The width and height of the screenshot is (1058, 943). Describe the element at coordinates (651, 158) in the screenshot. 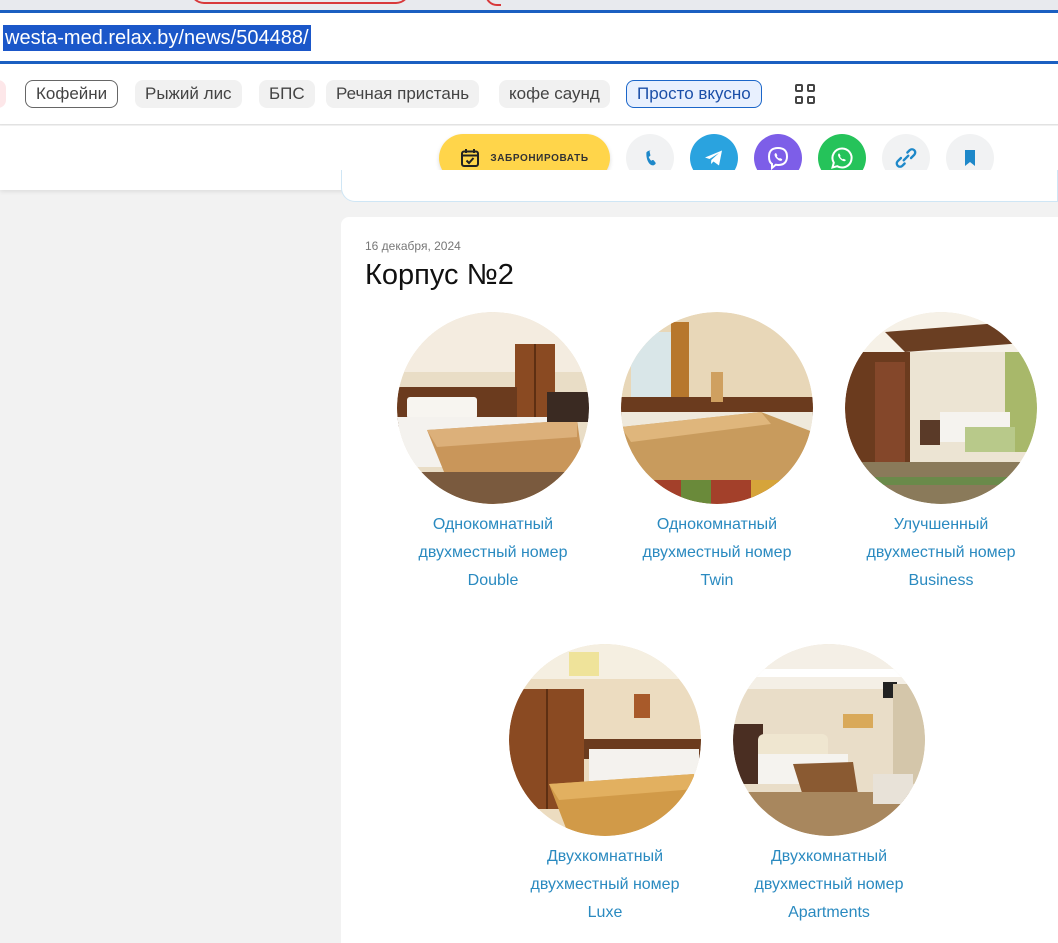

I see `phone-icon` at that location.